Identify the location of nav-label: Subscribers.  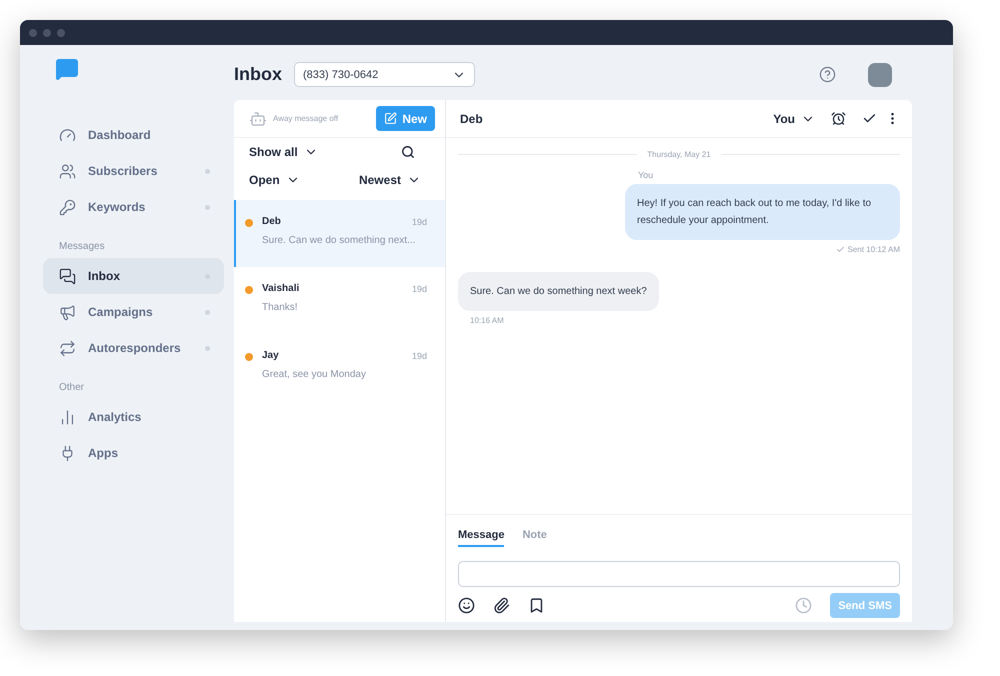
(123, 171).